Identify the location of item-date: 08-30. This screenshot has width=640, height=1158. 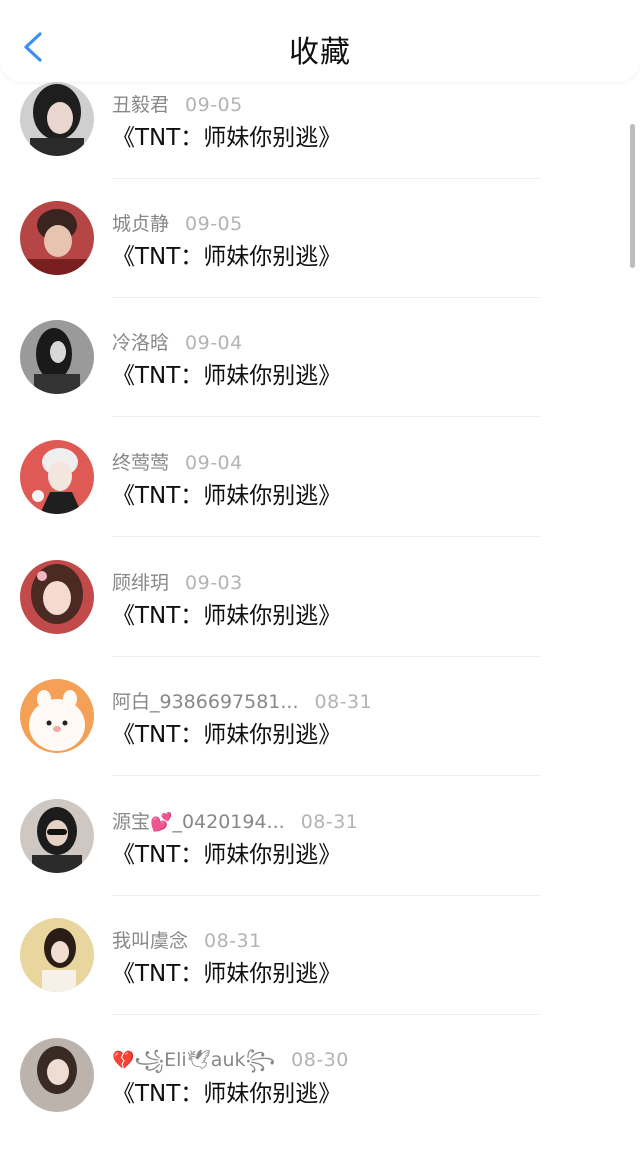
(320, 1060).